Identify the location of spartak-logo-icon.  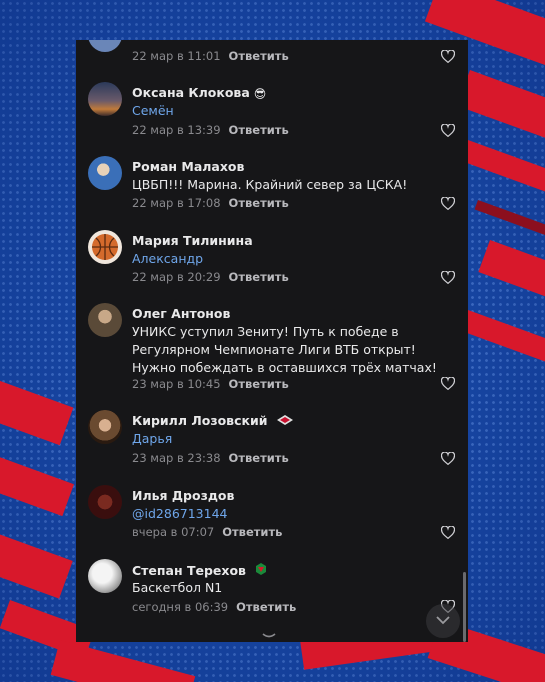
(285, 421).